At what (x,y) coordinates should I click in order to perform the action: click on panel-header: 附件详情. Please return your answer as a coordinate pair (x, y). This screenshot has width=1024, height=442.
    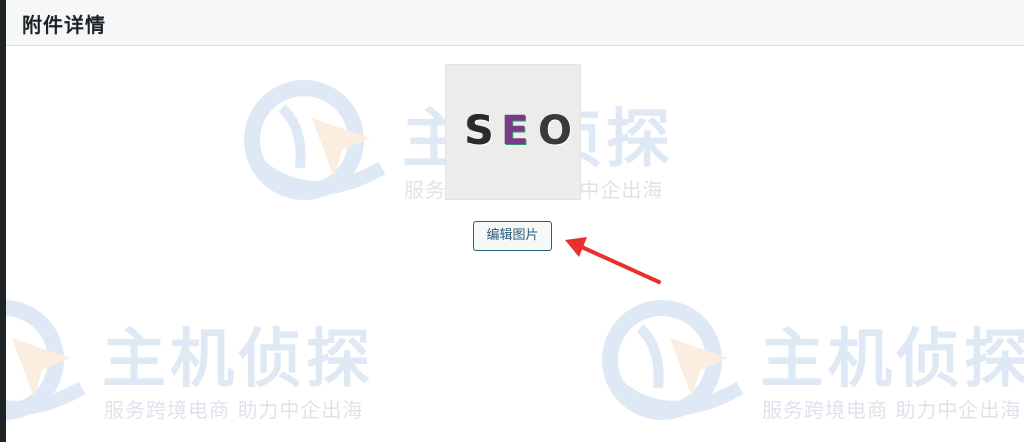
    Looking at the image, I should click on (515, 23).